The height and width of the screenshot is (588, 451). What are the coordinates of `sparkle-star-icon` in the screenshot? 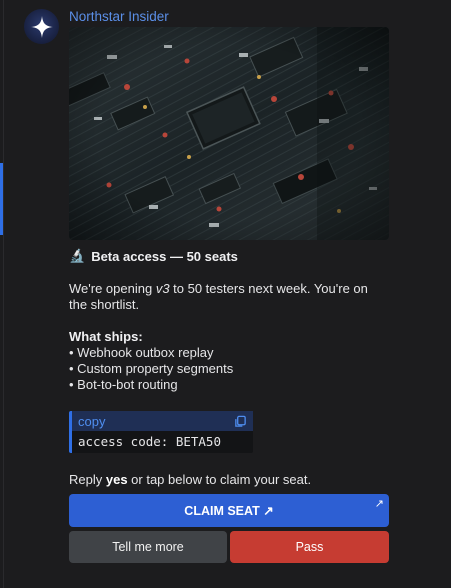 It's located at (41, 26).